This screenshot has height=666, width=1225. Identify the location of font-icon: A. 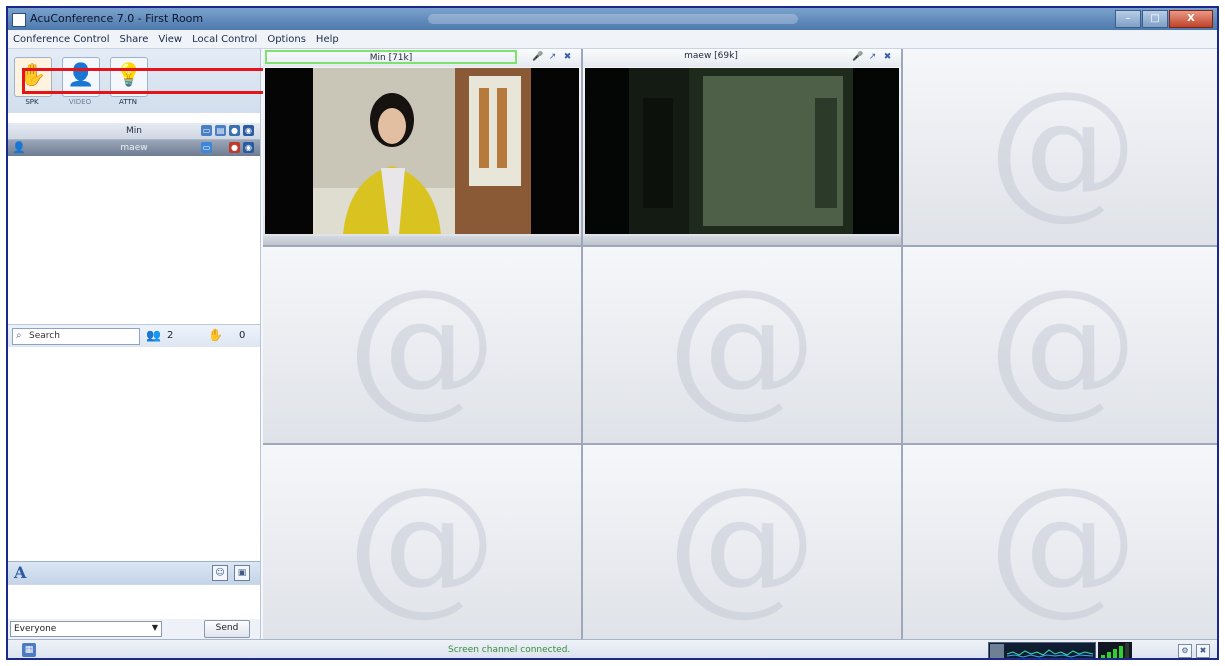
(20, 572).